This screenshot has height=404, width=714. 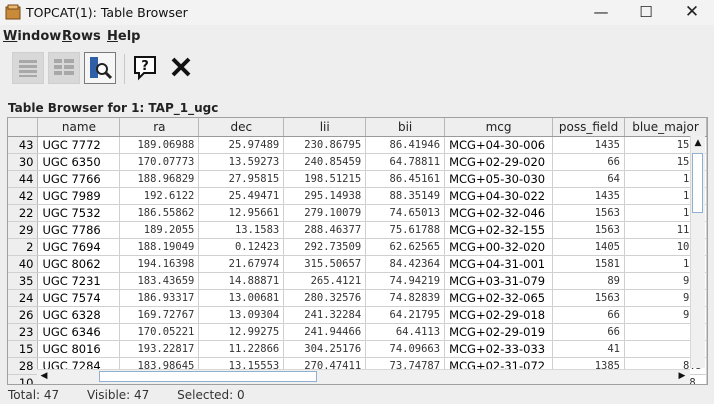 I want to click on window-close-button: ✕, so click(x=691, y=12).